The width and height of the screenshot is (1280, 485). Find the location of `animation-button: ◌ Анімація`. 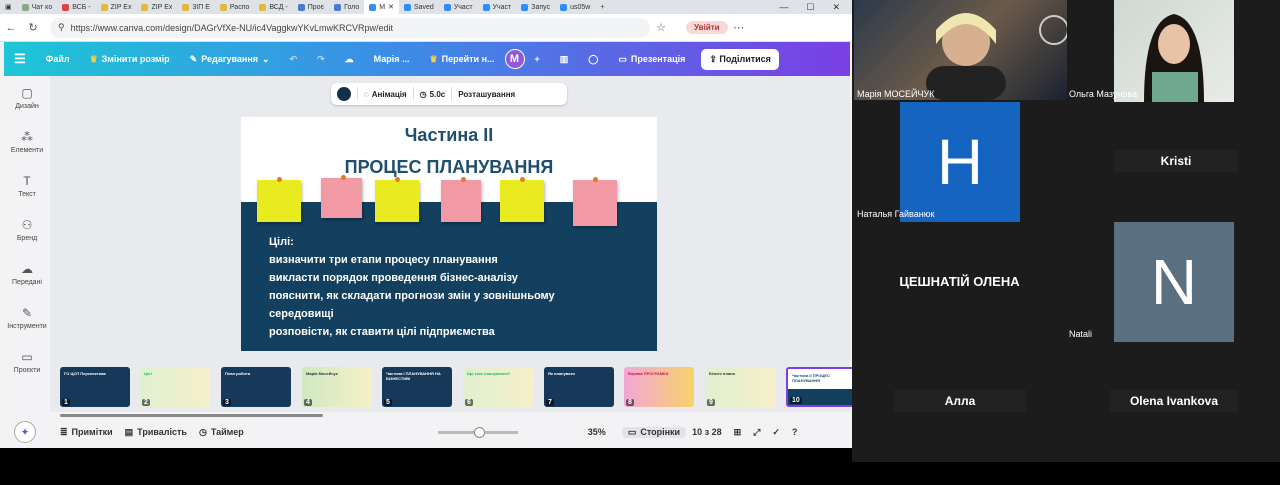

animation-button: ◌ Анімація is located at coordinates (386, 94).